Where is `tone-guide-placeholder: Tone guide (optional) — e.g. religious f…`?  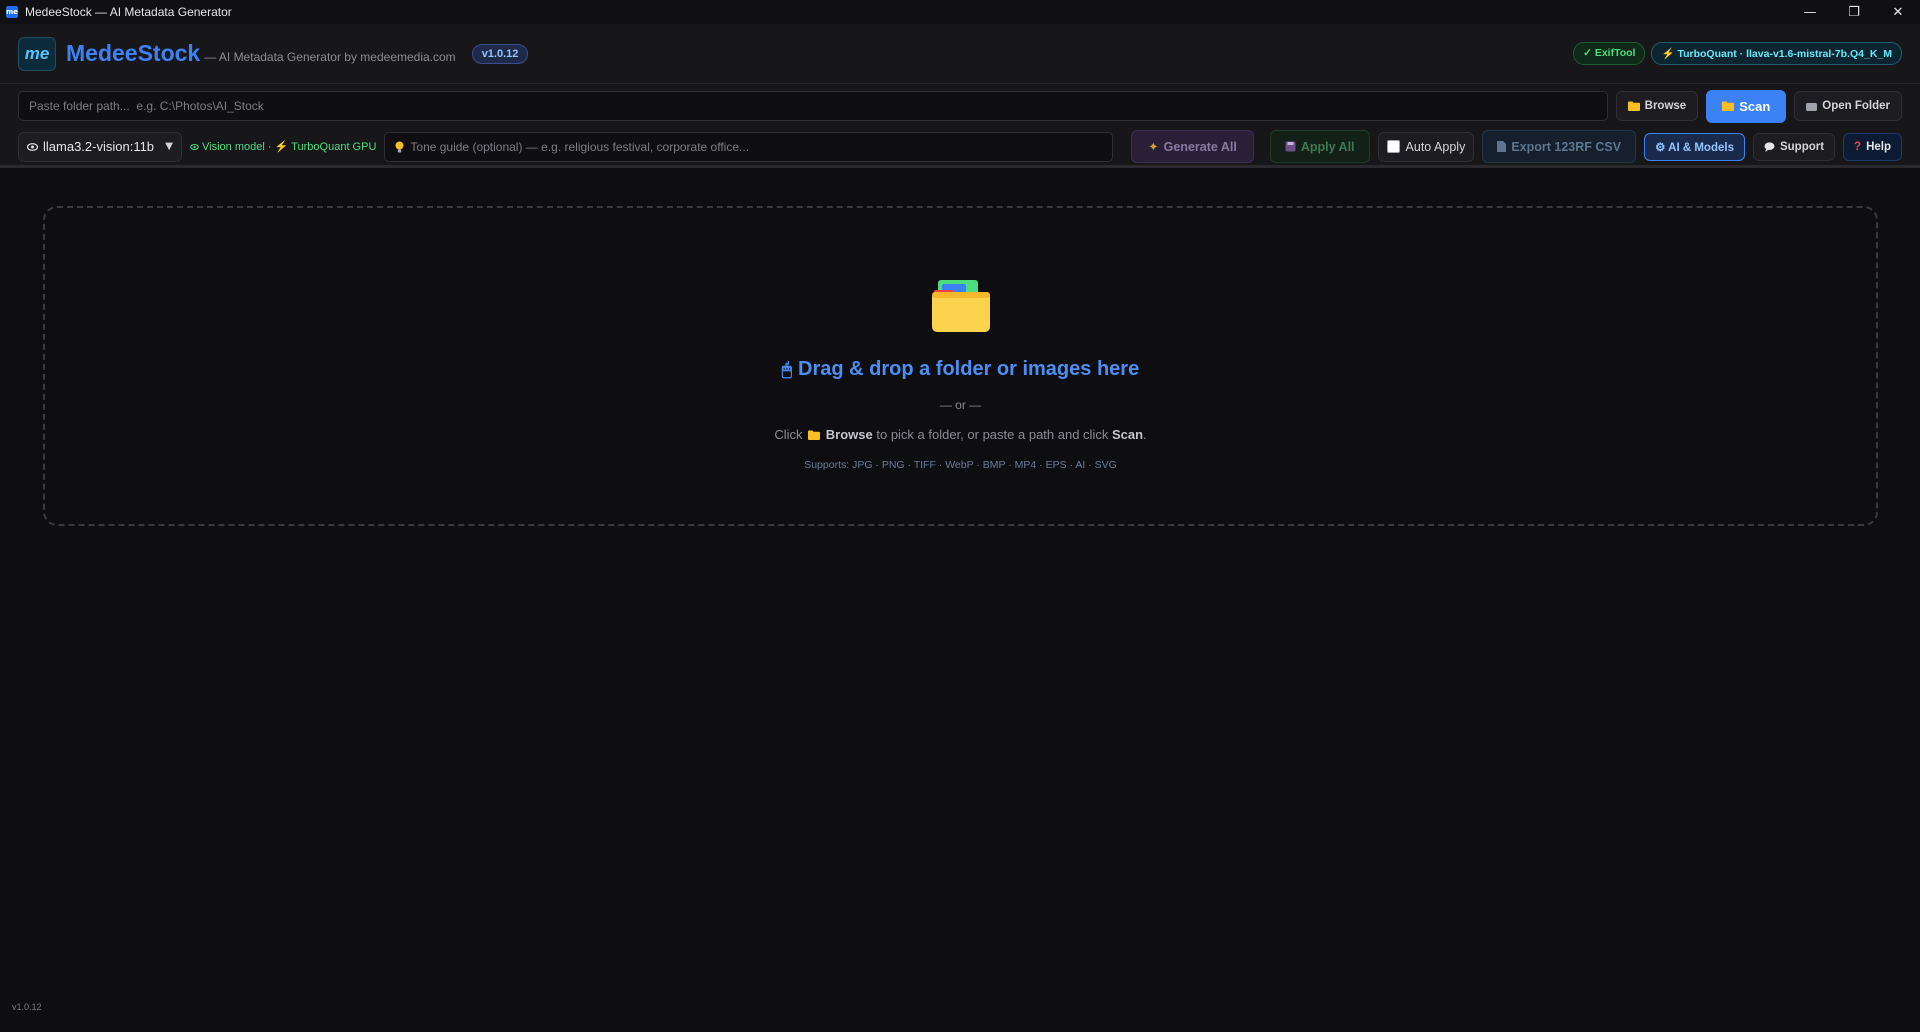 tone-guide-placeholder: Tone guide (optional) — e.g. religious f… is located at coordinates (580, 146).